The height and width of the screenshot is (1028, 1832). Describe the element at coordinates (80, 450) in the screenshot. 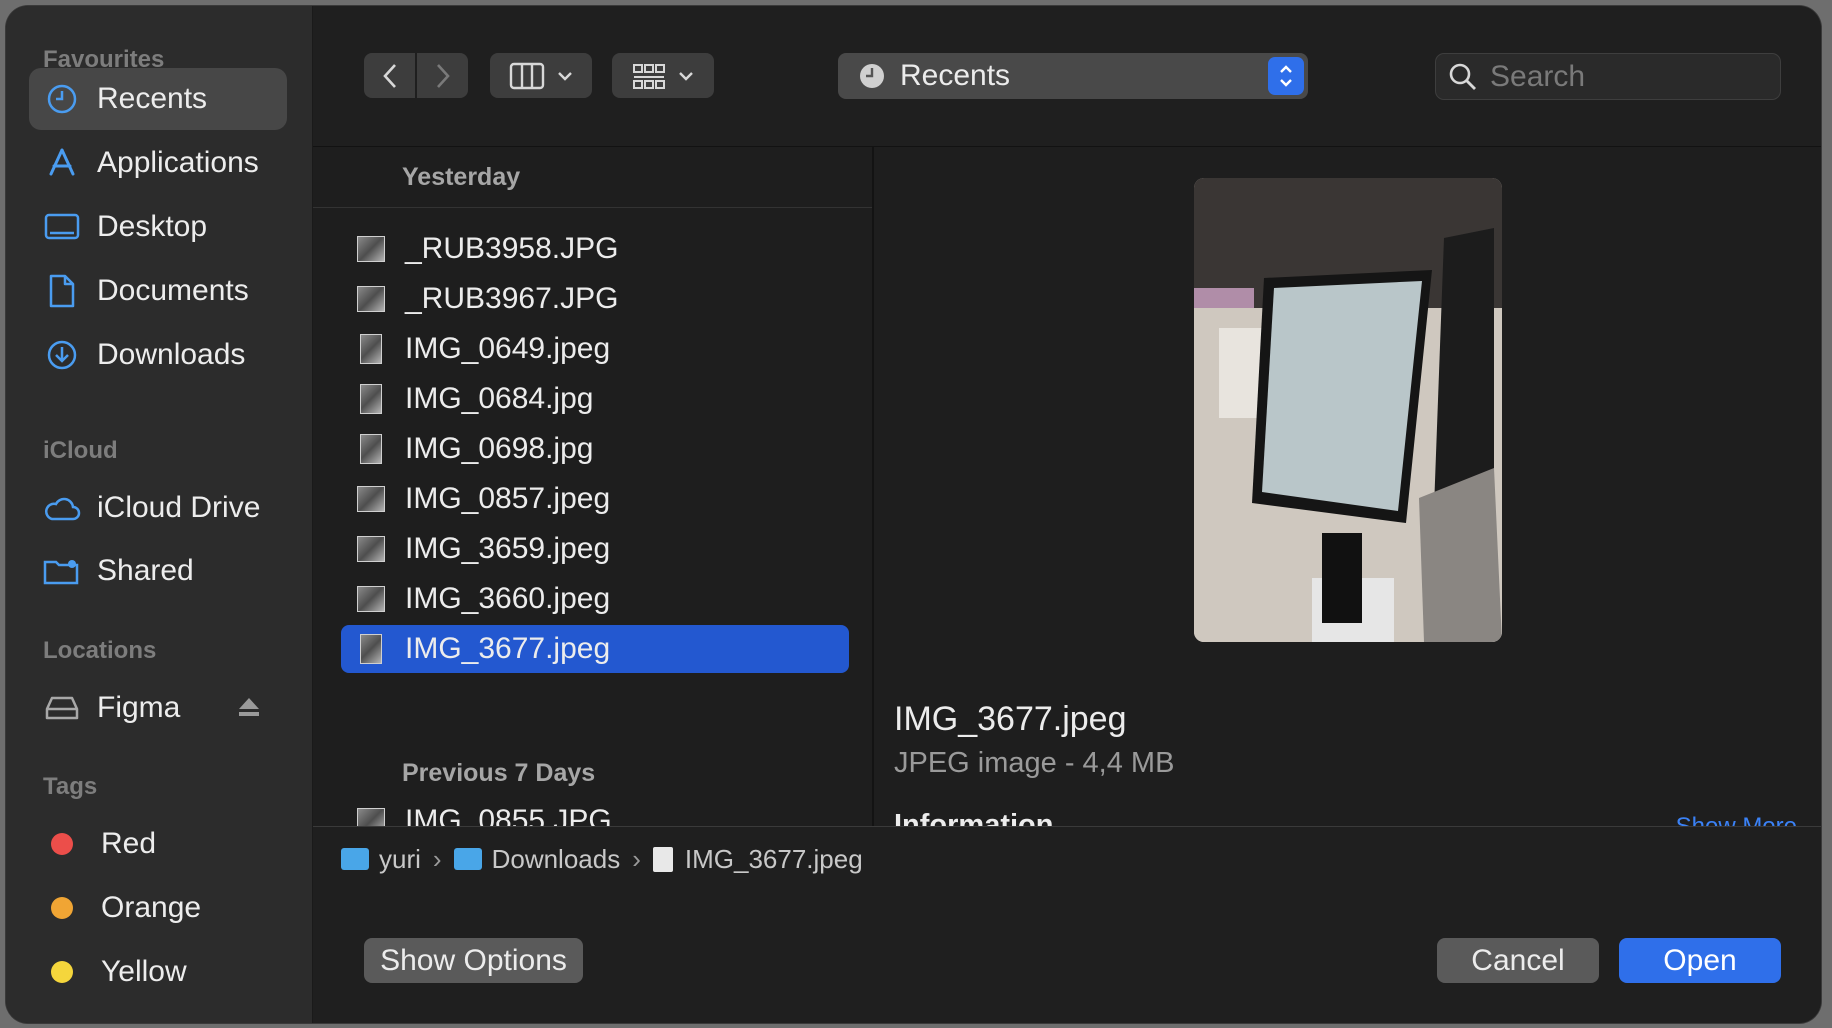

I see `section-title-icloud: iCloud` at that location.